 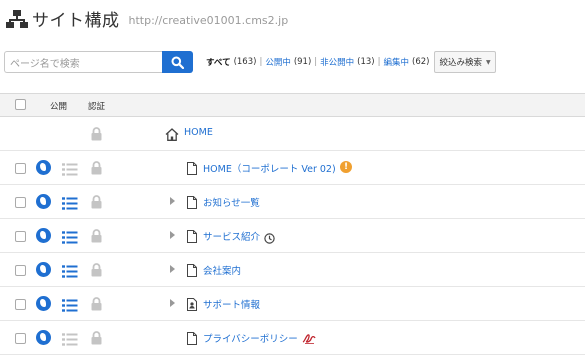 I want to click on table-row: サービス紹介, so click(x=292, y=236).